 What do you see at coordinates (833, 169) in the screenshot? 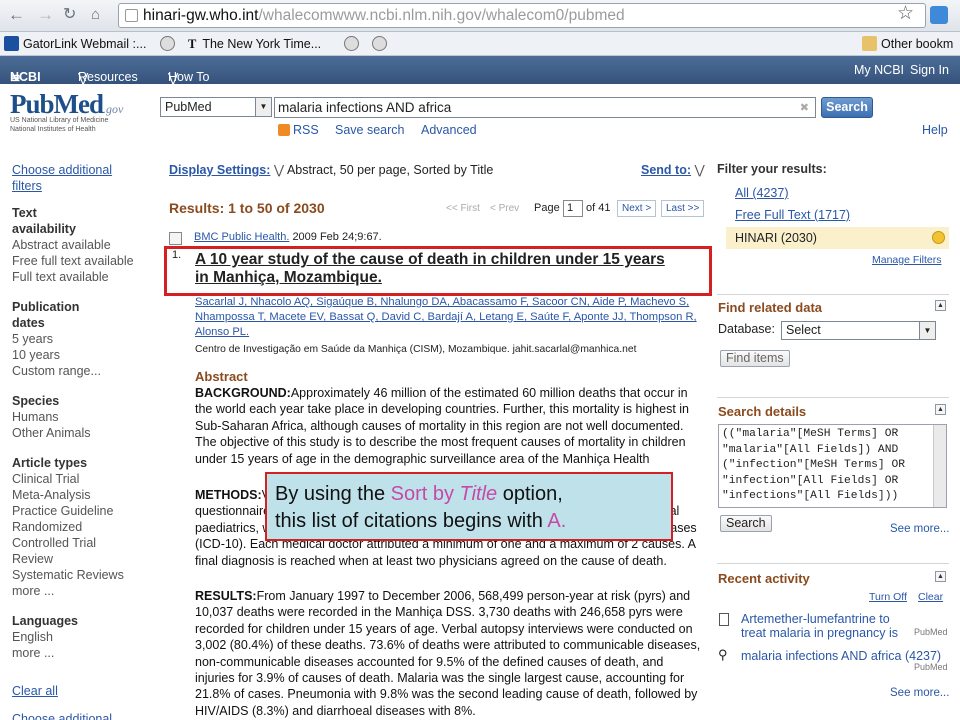
I see `filter-panel: Filter your results:` at bounding box center [833, 169].